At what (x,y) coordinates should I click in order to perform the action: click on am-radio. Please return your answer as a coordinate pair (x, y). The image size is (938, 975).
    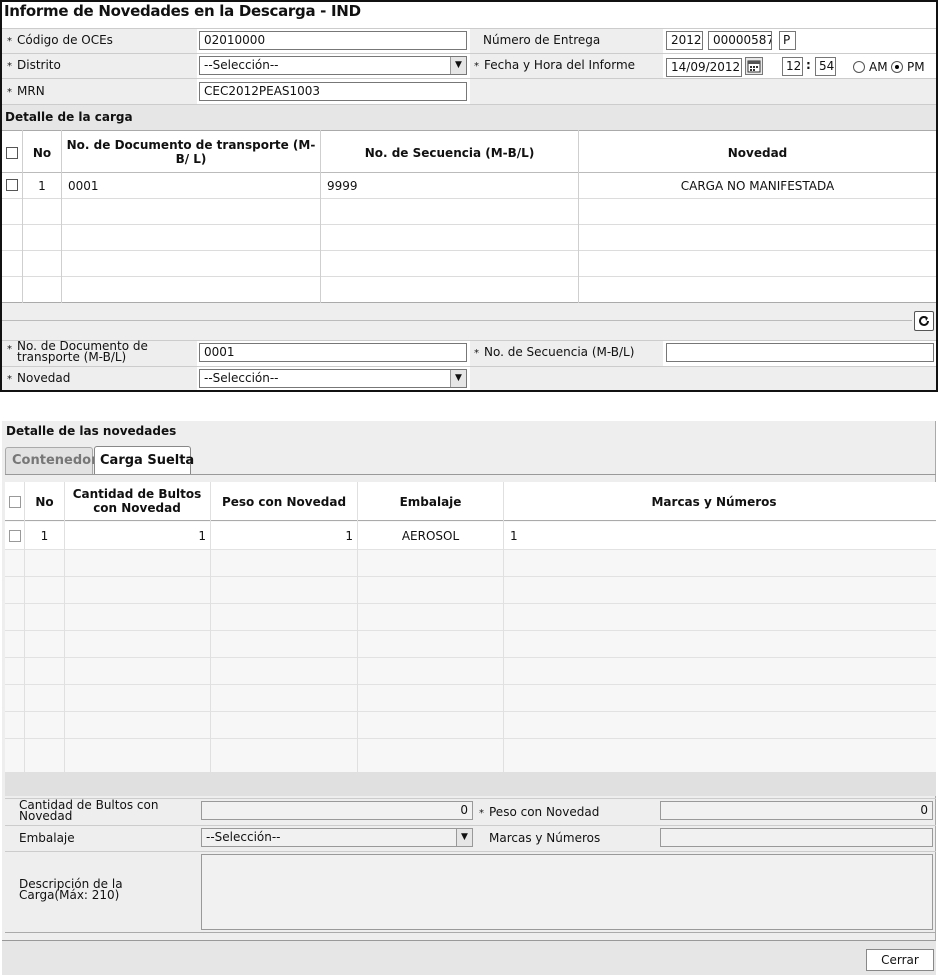
    Looking at the image, I should click on (859, 67).